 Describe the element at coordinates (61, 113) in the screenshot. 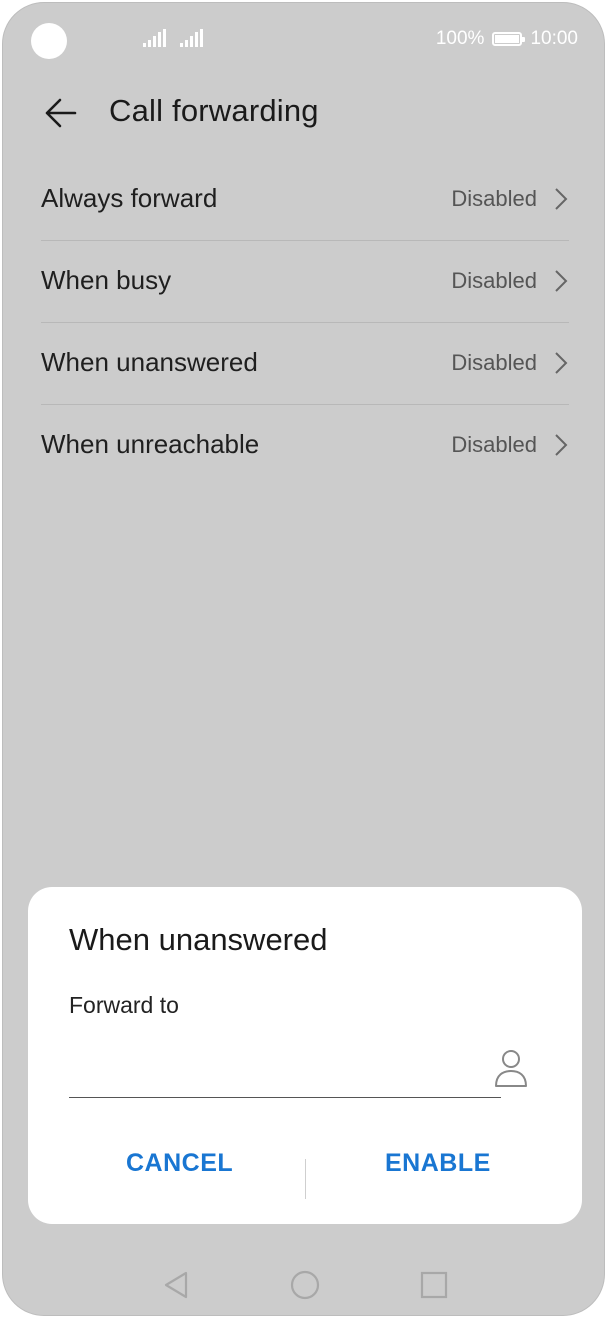

I see `back-arrow-icon` at that location.